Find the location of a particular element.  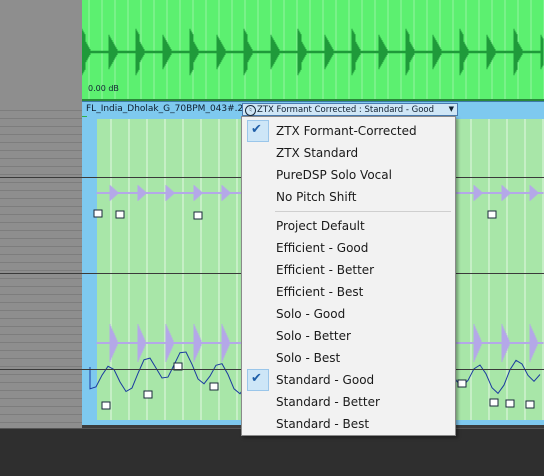

menu-item-standard-best: Standard - Best is located at coordinates (348, 424).